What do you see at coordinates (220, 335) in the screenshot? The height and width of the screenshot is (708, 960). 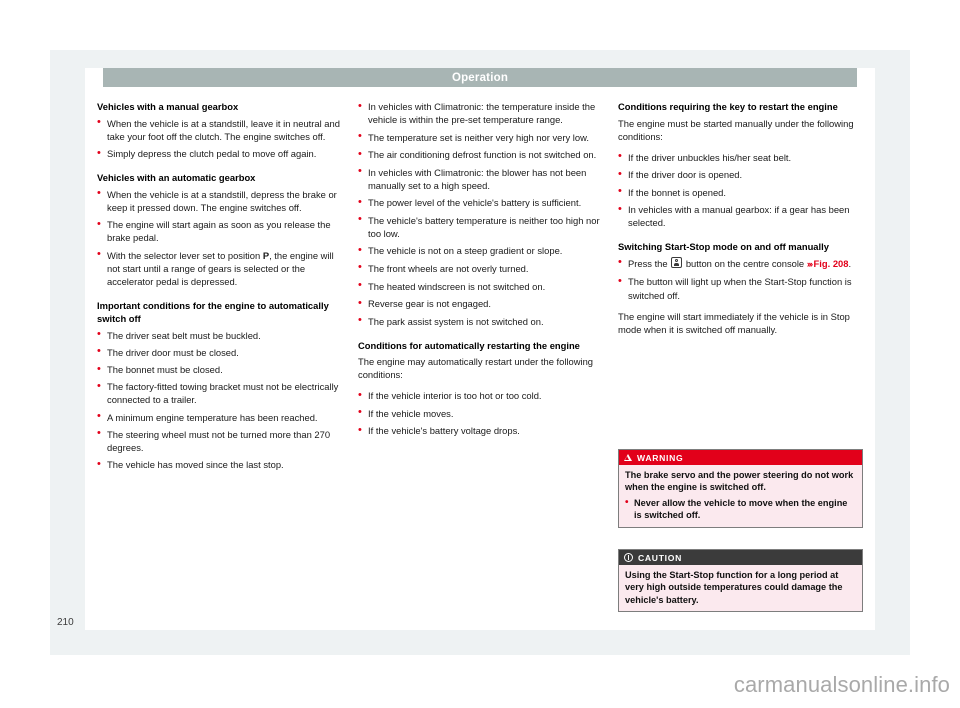 I see `list-item: The driver seat belt must be buckled.` at bounding box center [220, 335].